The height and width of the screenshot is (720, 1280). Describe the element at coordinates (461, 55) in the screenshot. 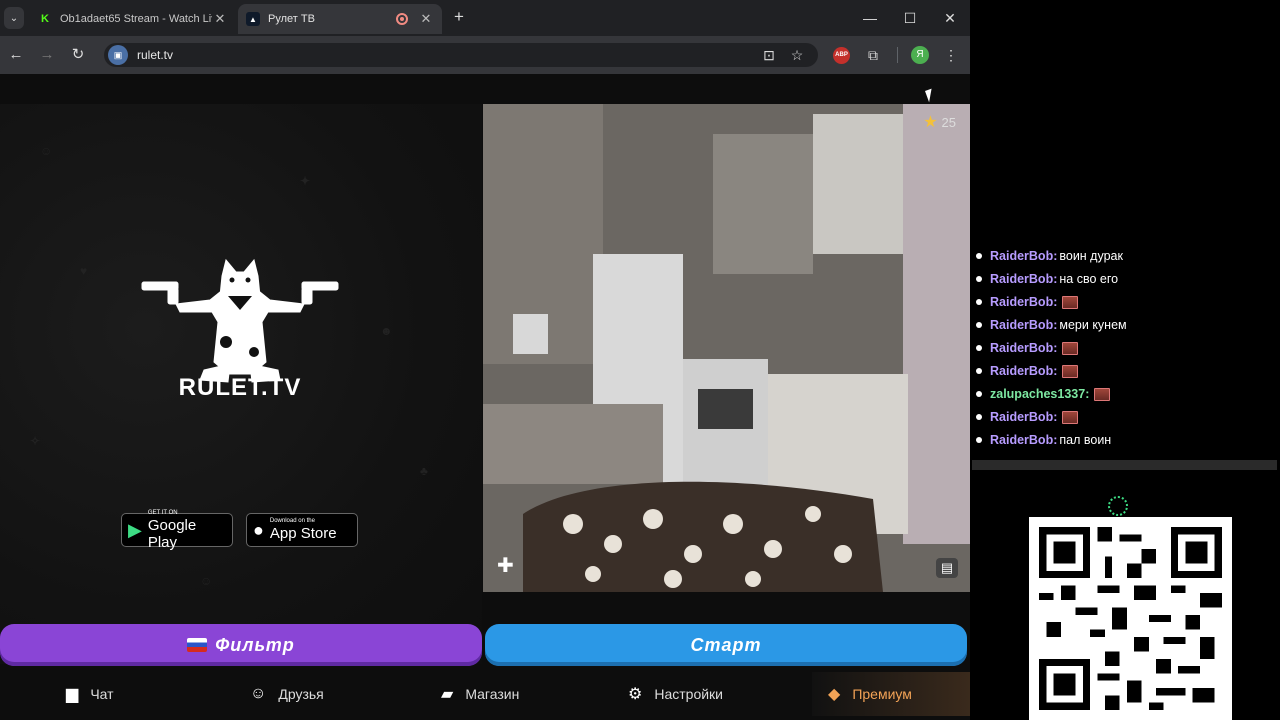

I see `address-bar: ▣ rulet.tv` at that location.